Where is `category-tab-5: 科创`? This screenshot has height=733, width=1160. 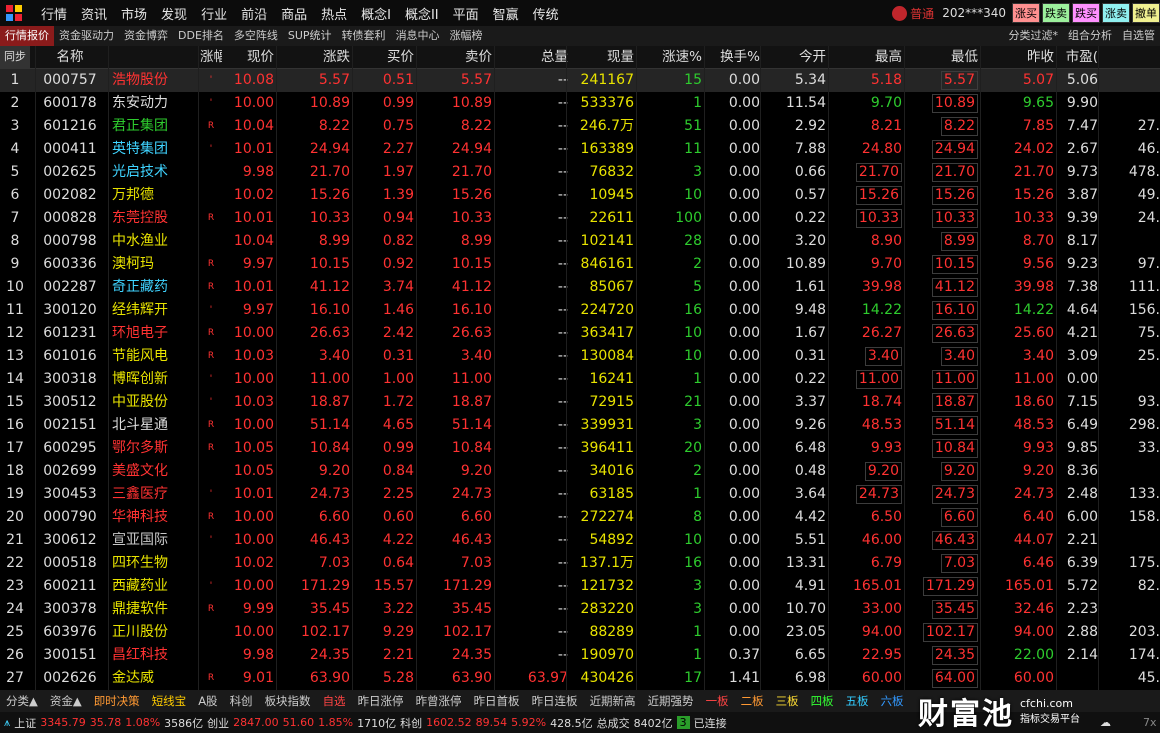 category-tab-5: 科创 is located at coordinates (241, 701).